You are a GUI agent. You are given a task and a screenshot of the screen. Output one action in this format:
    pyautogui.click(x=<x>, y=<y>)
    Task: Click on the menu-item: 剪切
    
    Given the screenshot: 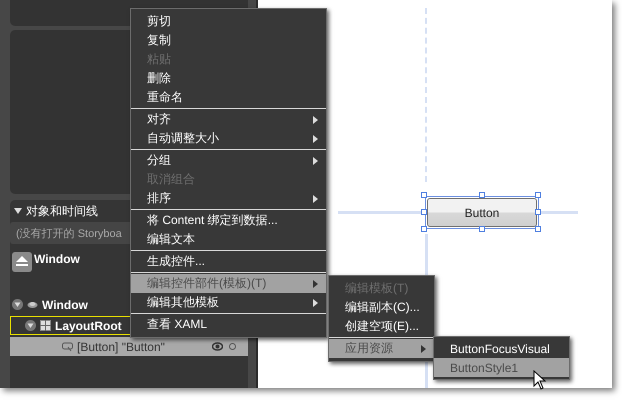 What is the action you would take?
    pyautogui.click(x=228, y=21)
    